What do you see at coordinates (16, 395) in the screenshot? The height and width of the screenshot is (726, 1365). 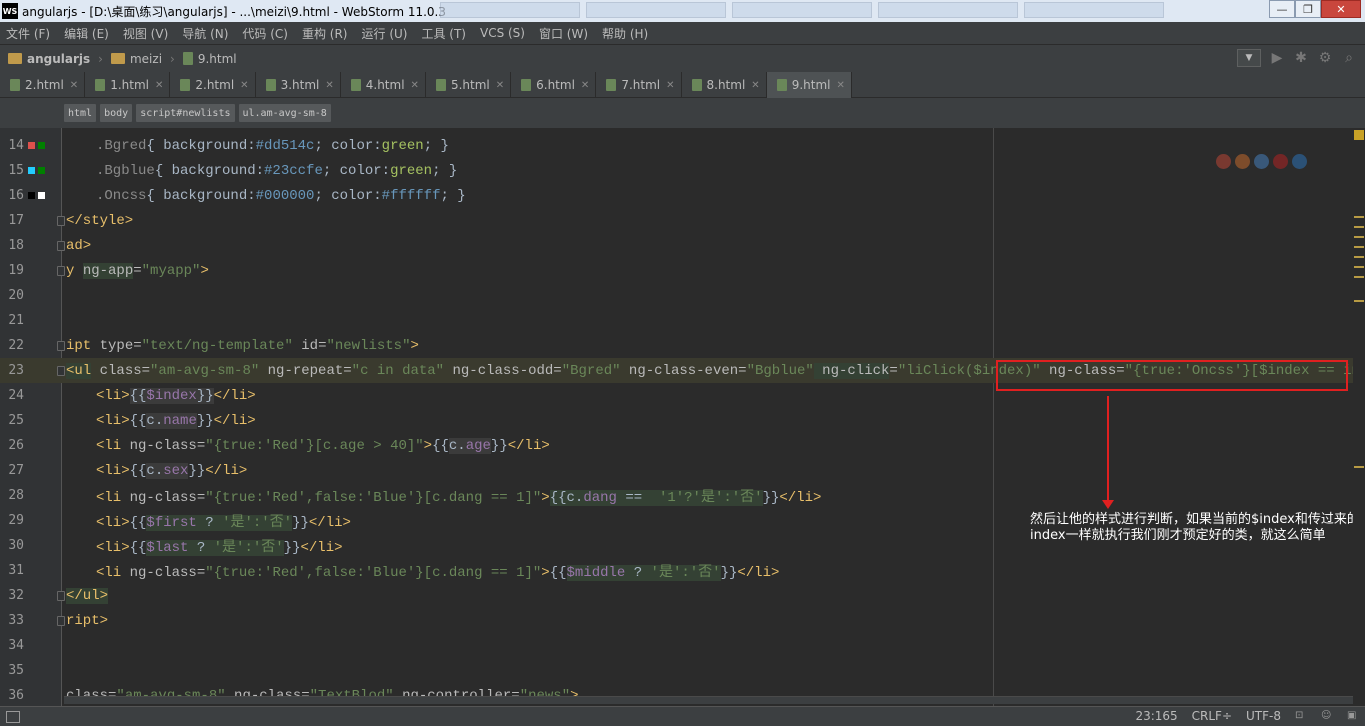 I see `line-number: 24` at bounding box center [16, 395].